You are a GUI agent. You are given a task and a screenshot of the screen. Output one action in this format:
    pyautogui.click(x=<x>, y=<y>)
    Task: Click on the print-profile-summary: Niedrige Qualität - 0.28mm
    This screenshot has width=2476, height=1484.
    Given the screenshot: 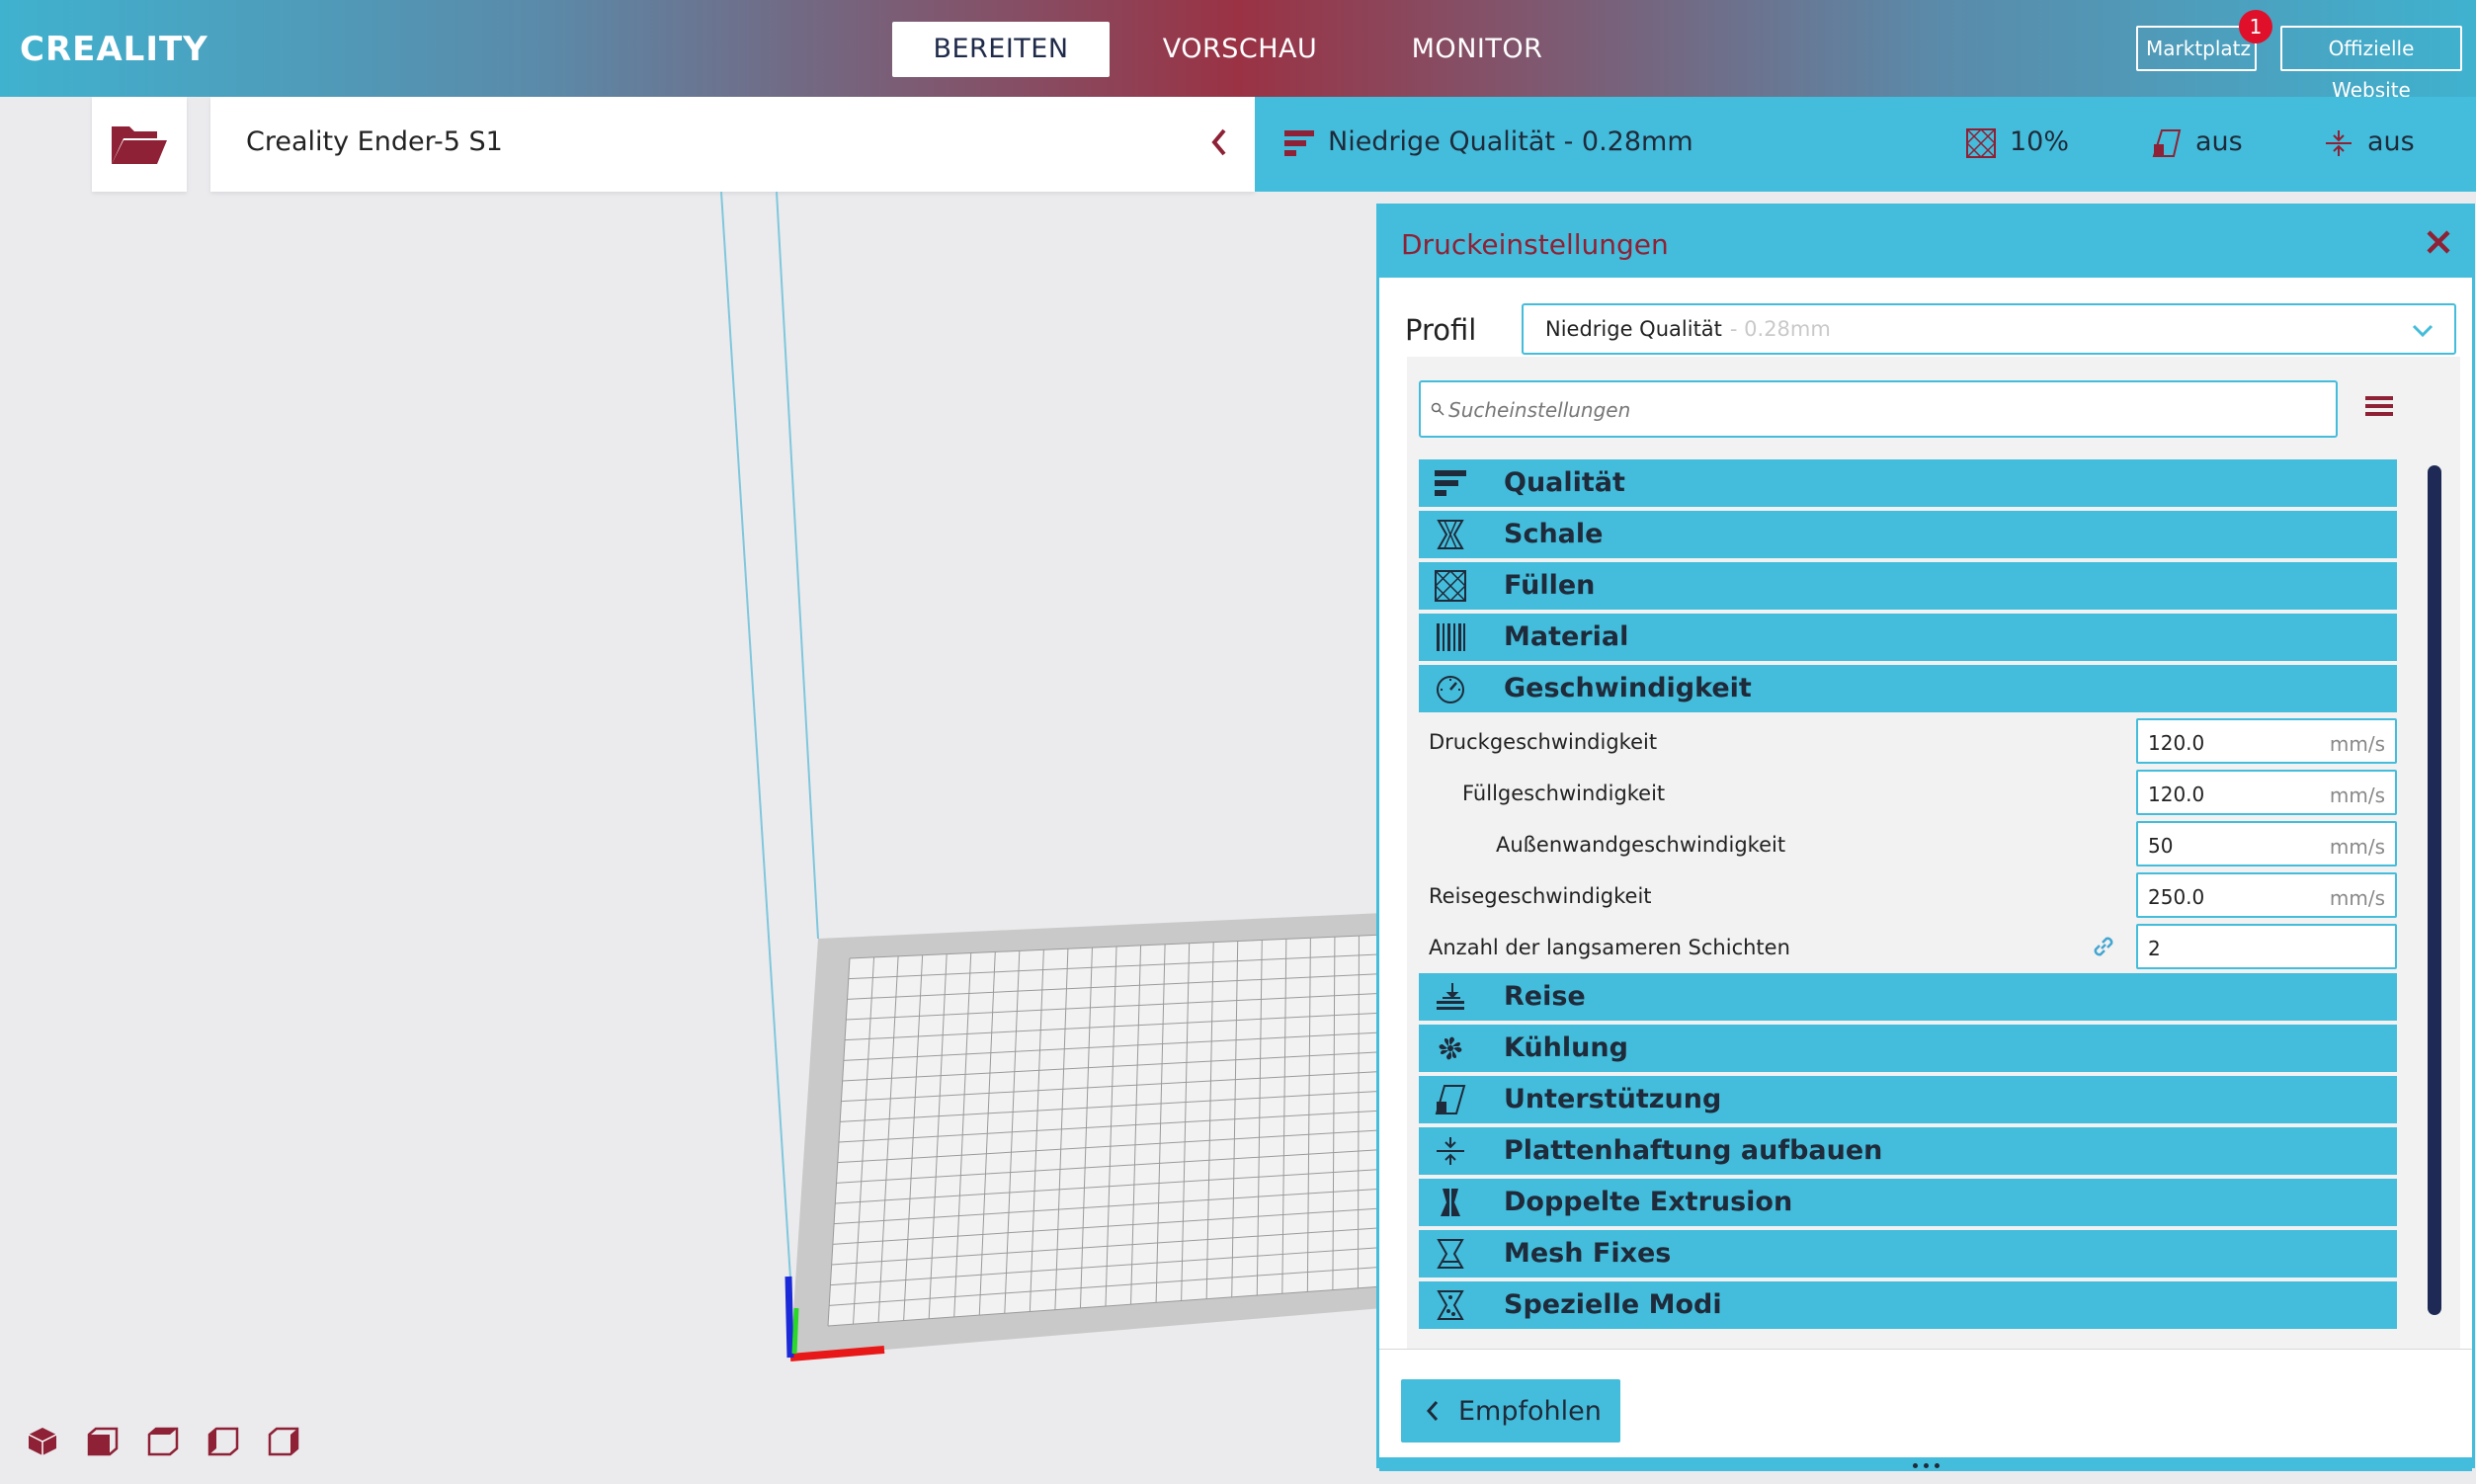 What is the action you would take?
    pyautogui.click(x=1488, y=142)
    